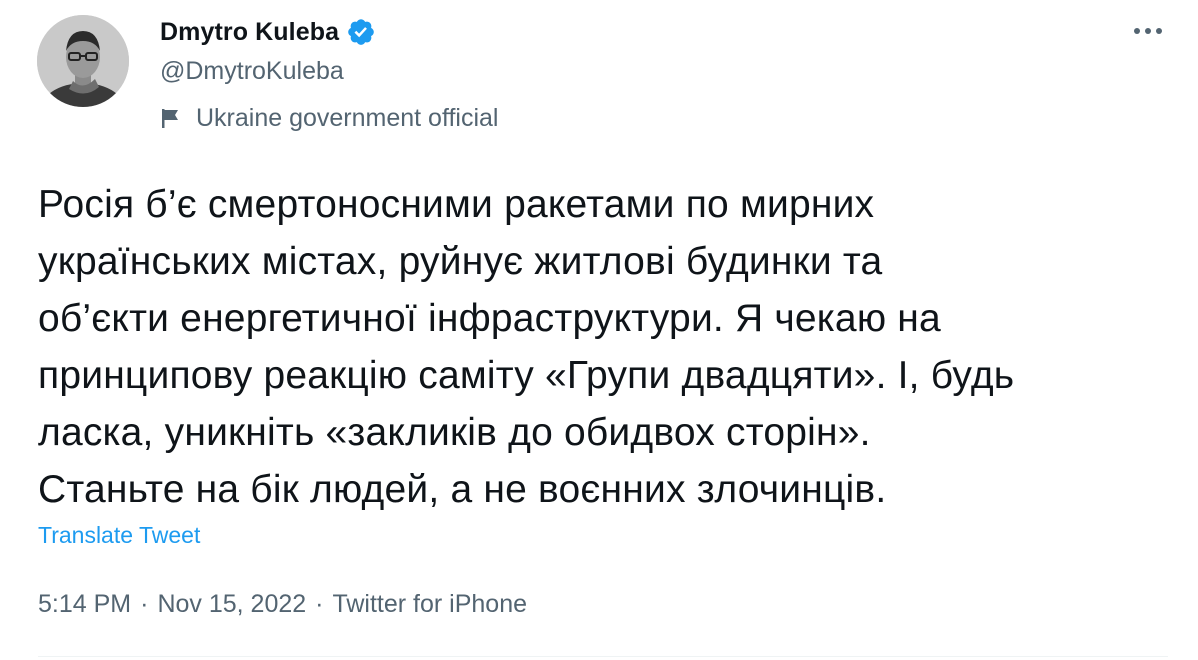 Image resolution: width=1198 pixels, height=660 pixels. What do you see at coordinates (119, 535) in the screenshot?
I see `translate-tweet-link: Translate Tweet` at bounding box center [119, 535].